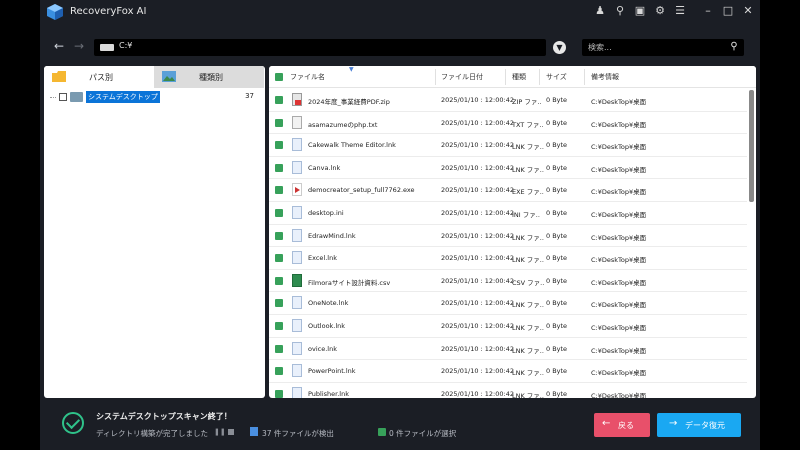  Describe the element at coordinates (382, 432) in the screenshot. I see `selected-check-icon` at that location.